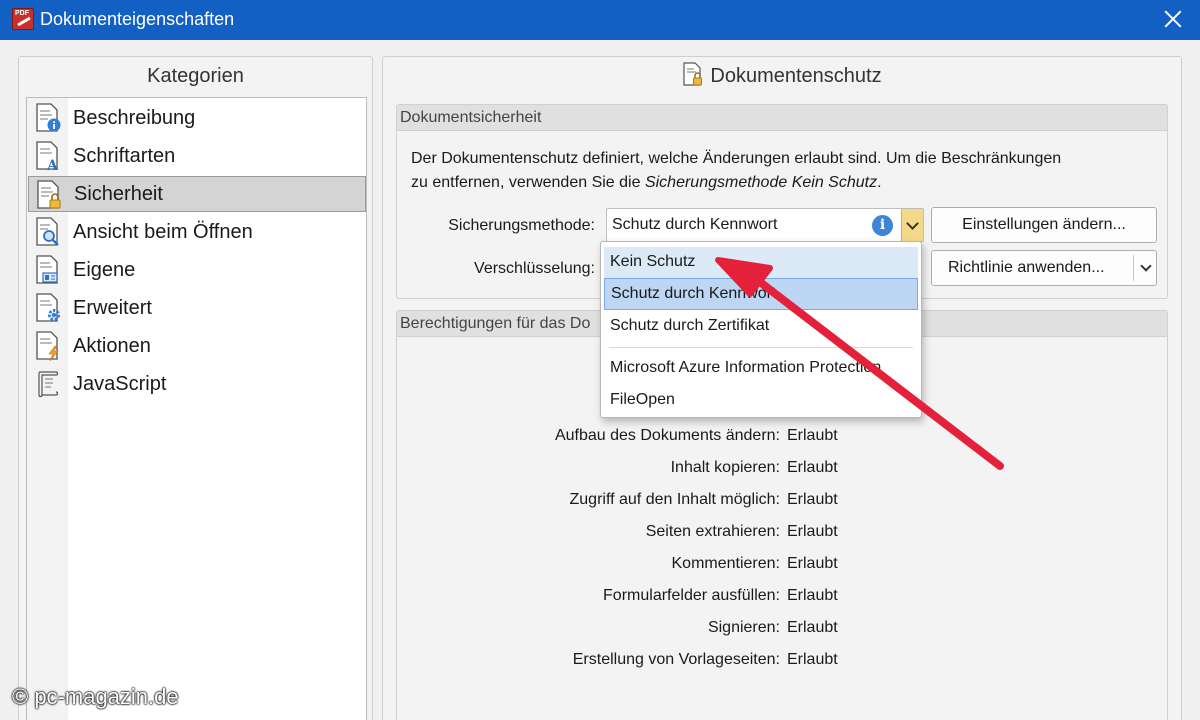 The width and height of the screenshot is (1200, 720). Describe the element at coordinates (761, 327) in the screenshot. I see `dropdown-option-zertifikat: Schutz durch Zertifikat` at that location.